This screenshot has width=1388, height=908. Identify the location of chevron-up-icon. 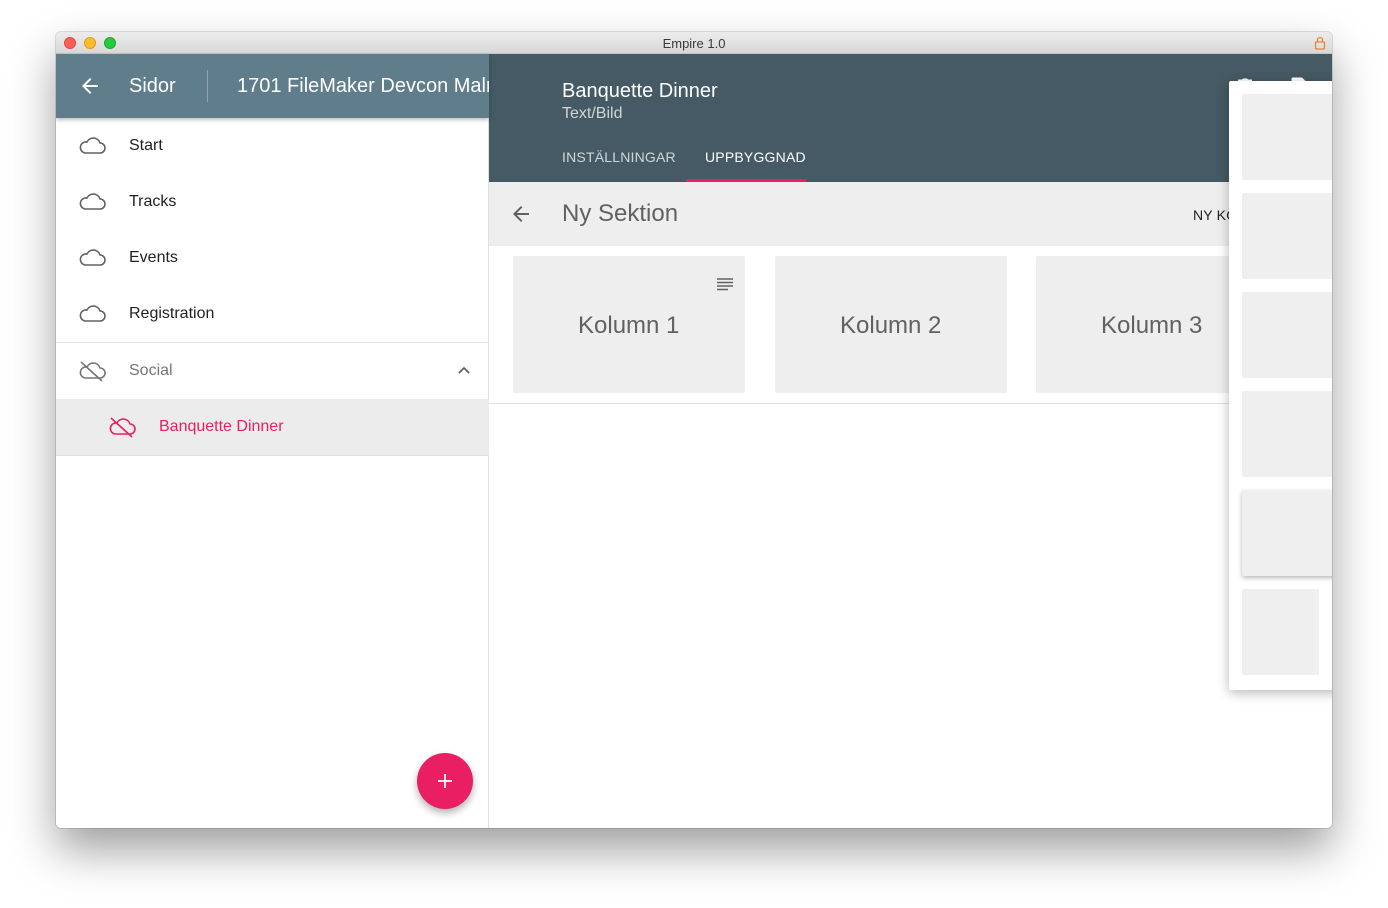
(464, 370).